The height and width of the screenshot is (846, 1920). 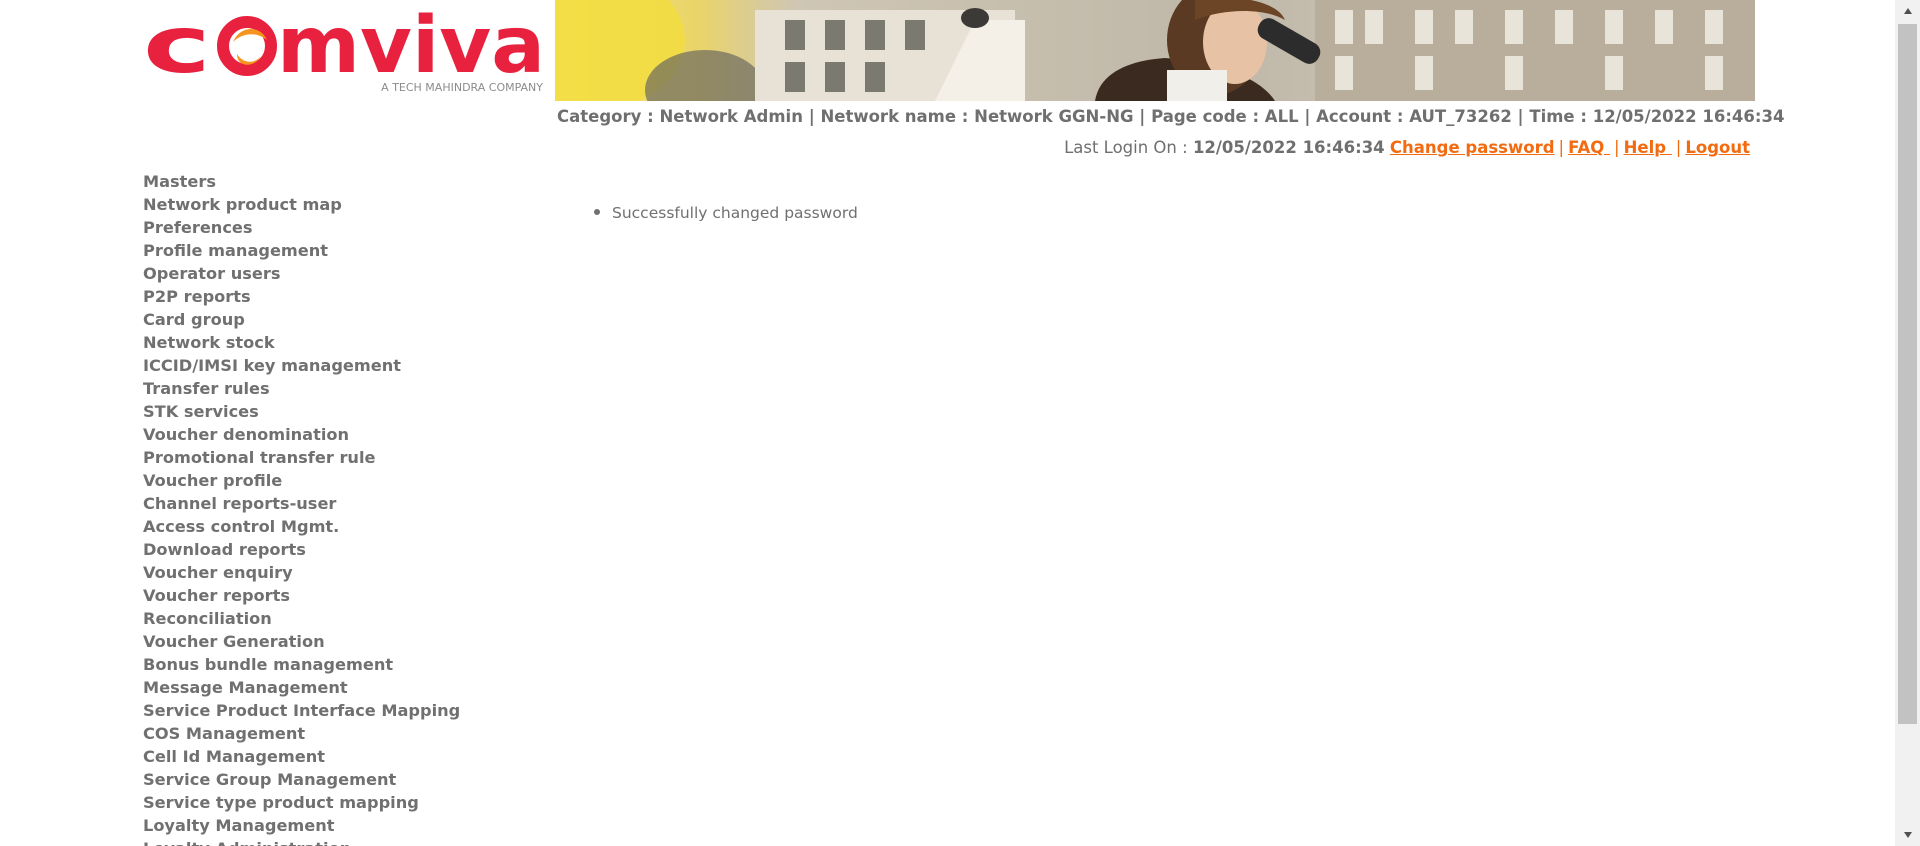 What do you see at coordinates (1907, 835) in the screenshot?
I see `scroll-down-arrow-icon` at bounding box center [1907, 835].